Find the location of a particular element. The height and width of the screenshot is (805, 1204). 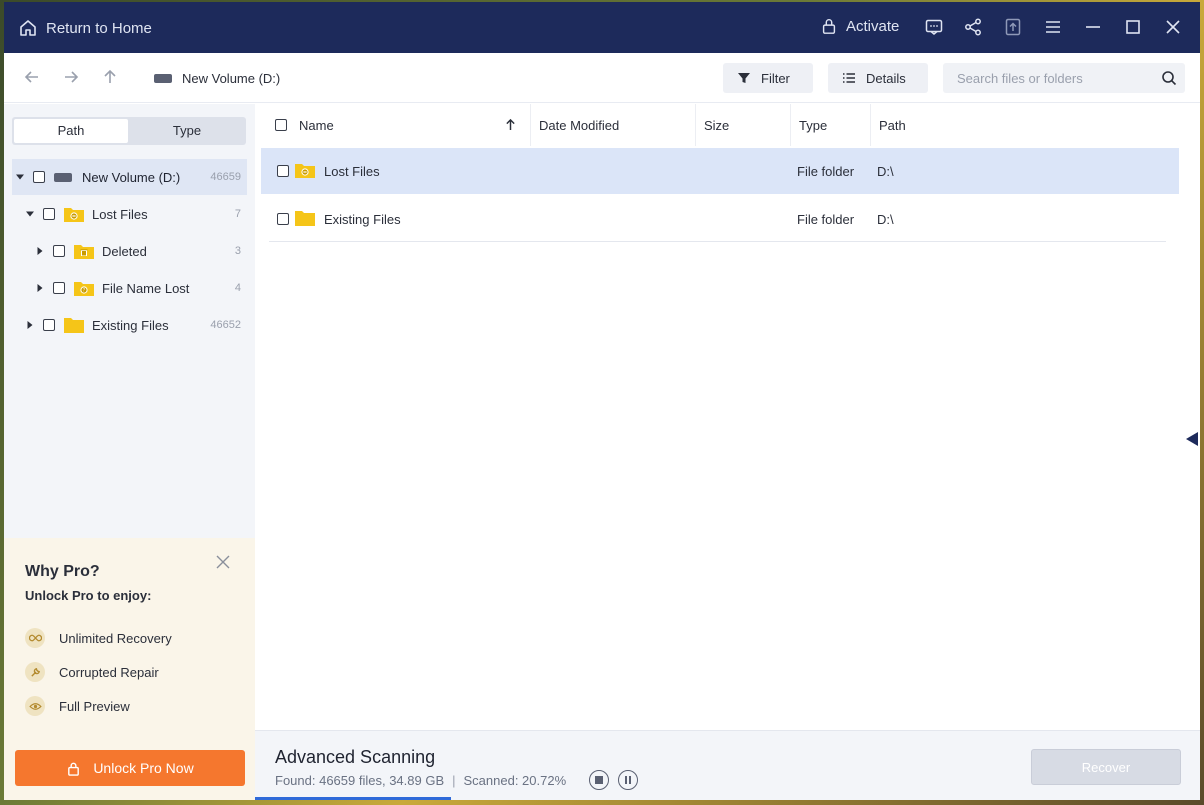

column-path: Path is located at coordinates (892, 125).